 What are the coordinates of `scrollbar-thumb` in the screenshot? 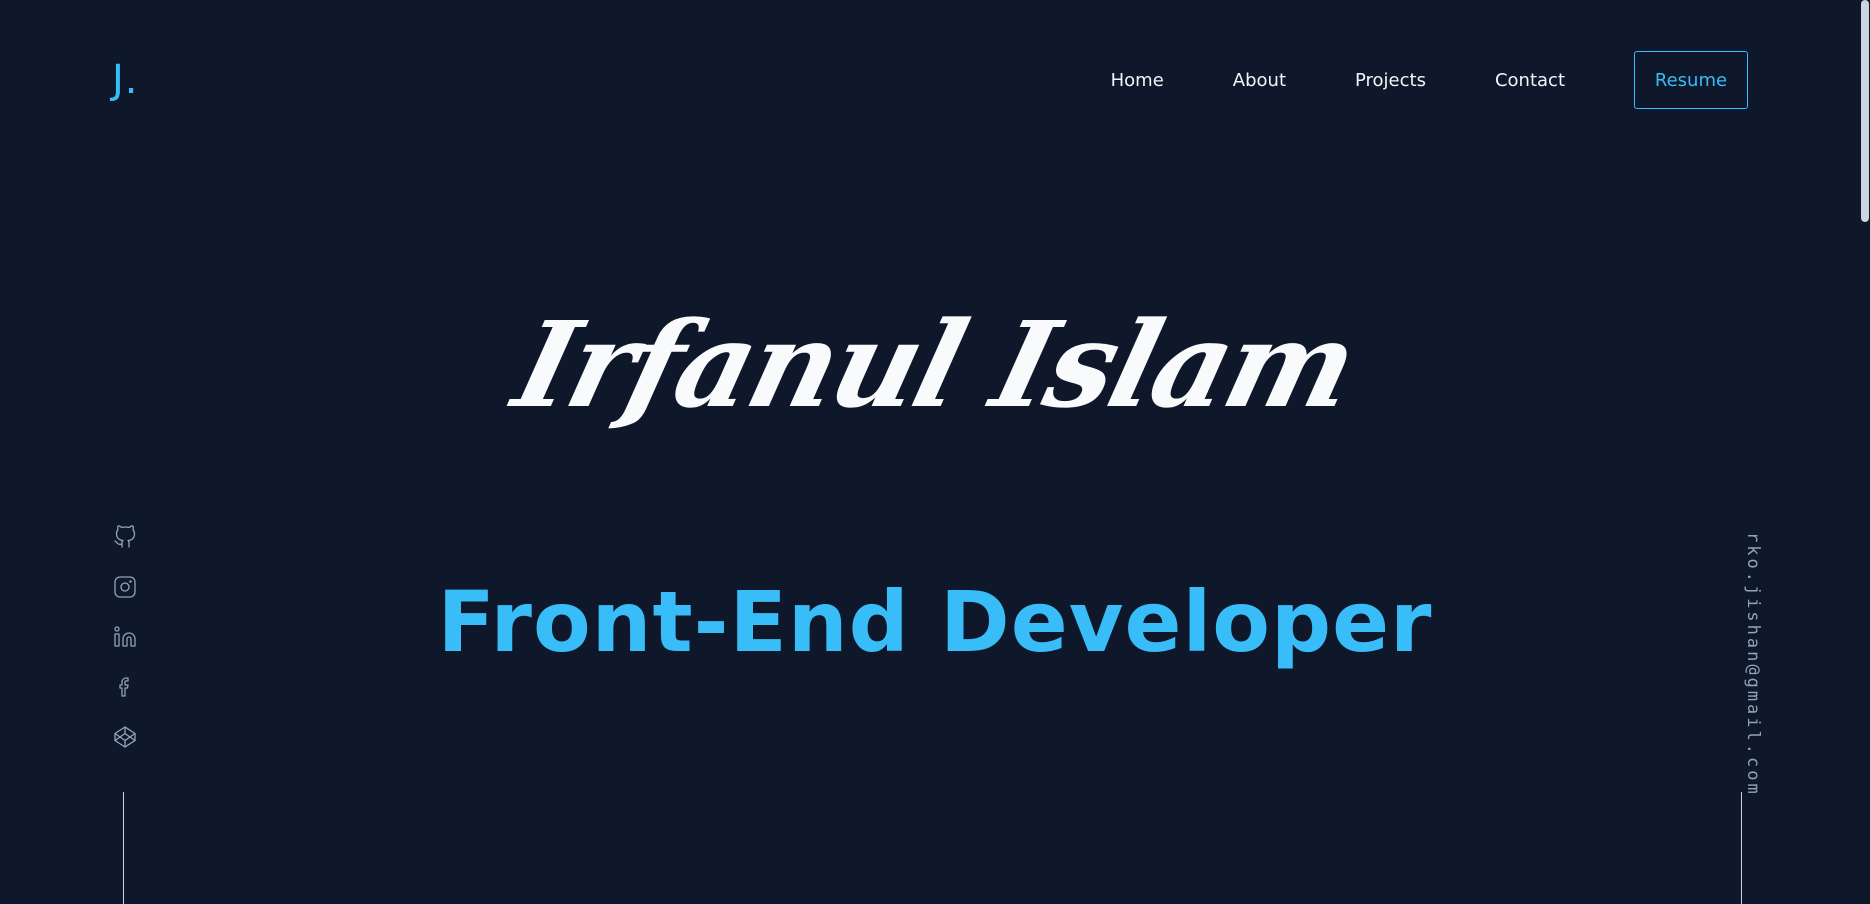 It's located at (1865, 111).